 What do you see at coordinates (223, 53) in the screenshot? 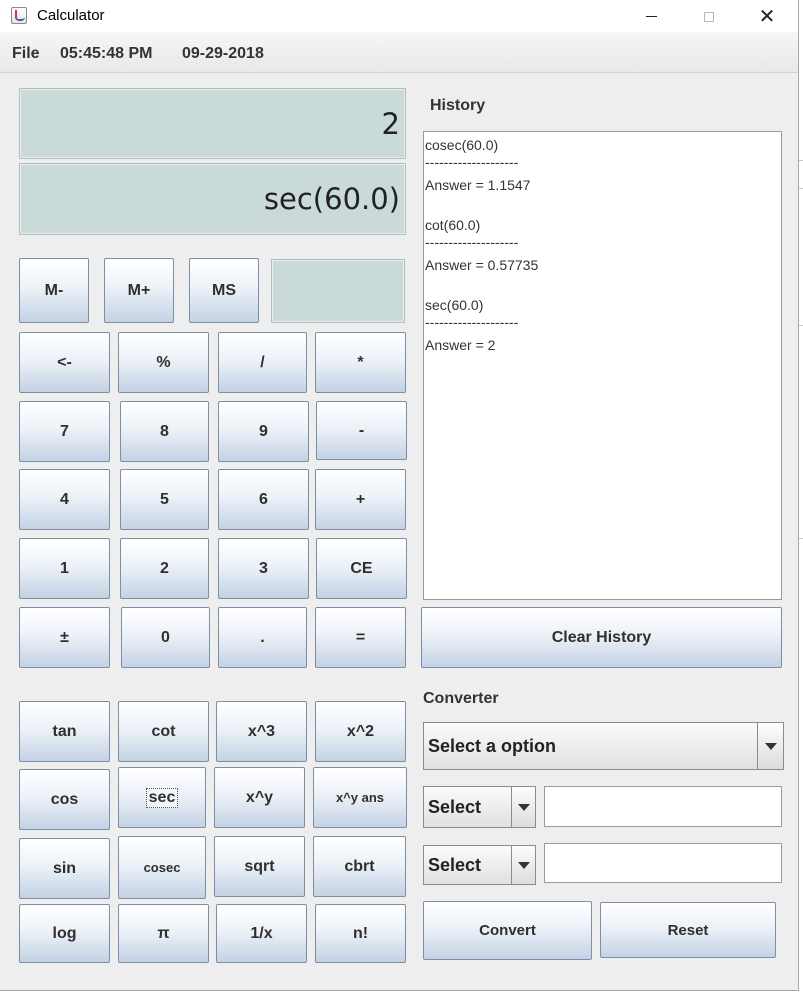
I see `clock-date: 09-29-2018` at bounding box center [223, 53].